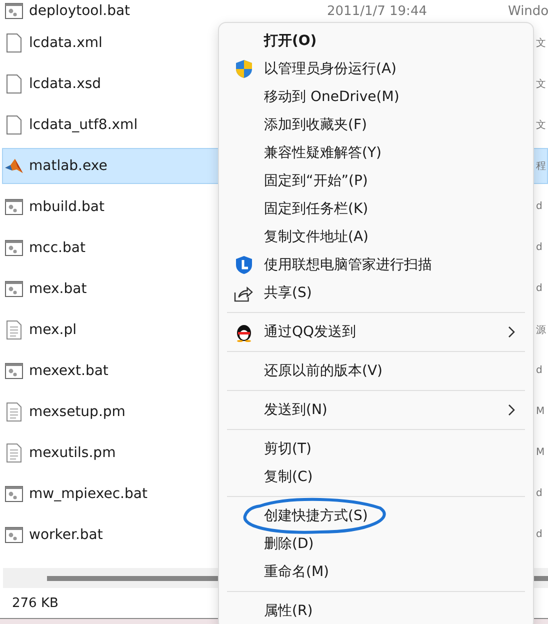 The width and height of the screenshot is (548, 624). Describe the element at coordinates (72, 452) in the screenshot. I see `file-name: mexutils.pm` at that location.